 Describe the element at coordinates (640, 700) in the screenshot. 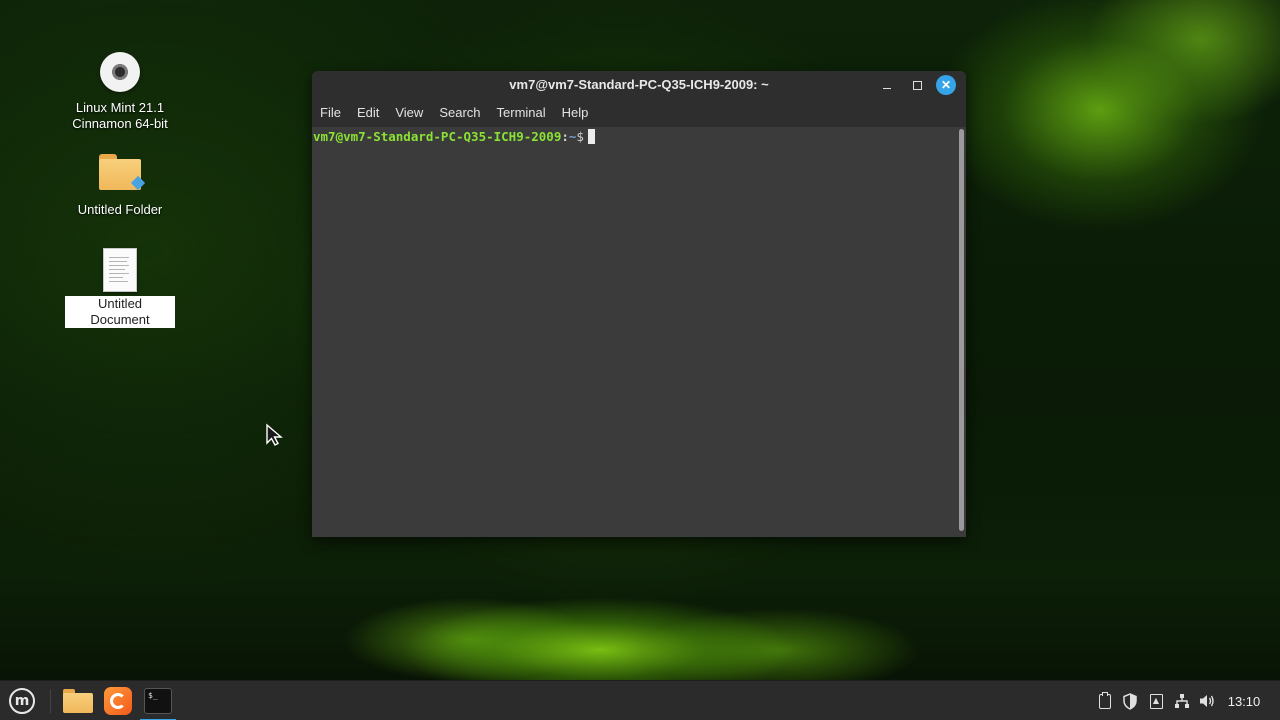

I see `taskbar: m $_ ▲ 13:10` at that location.